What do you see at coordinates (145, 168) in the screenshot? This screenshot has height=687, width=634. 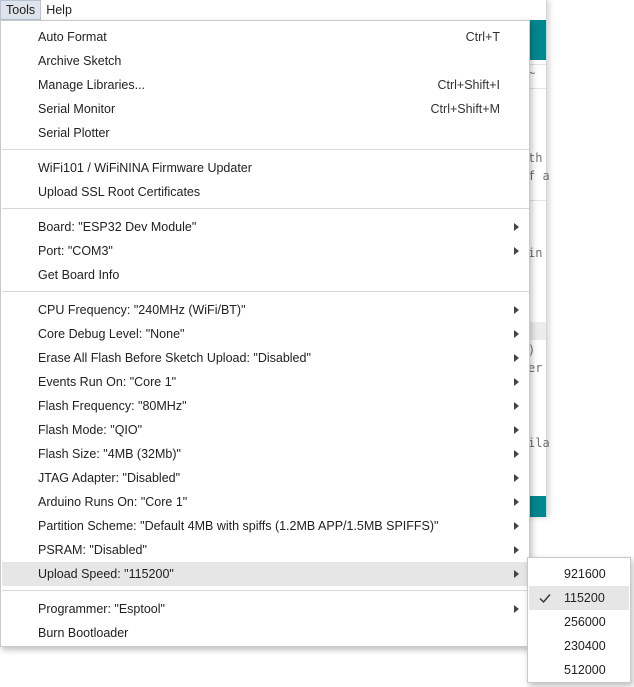 I see `menu-item-label: WiFi101 / WiFiNINA Firmware Updater` at bounding box center [145, 168].